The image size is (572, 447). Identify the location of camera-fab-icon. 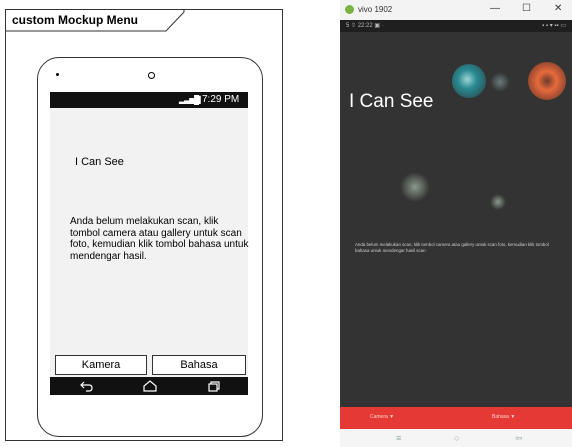
(547, 81).